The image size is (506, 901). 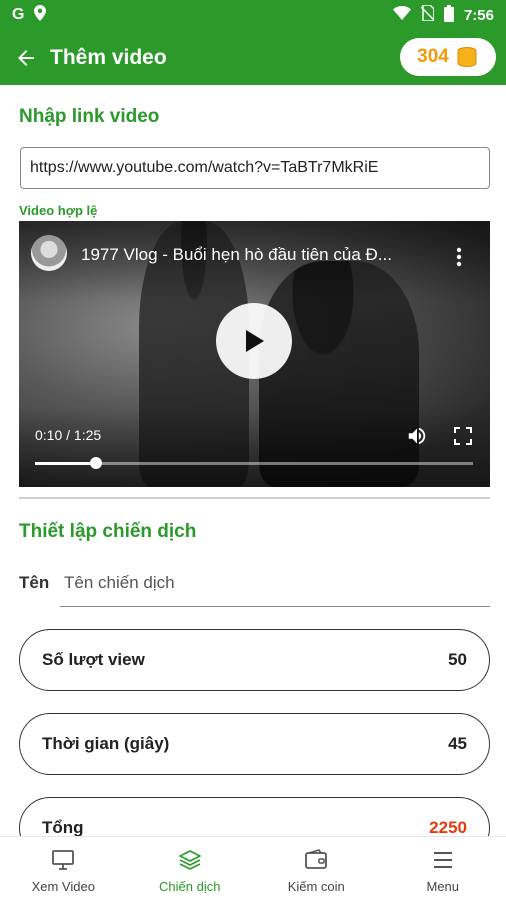 I want to click on campaign-name-input: Tên chiến dịch, so click(x=275, y=583).